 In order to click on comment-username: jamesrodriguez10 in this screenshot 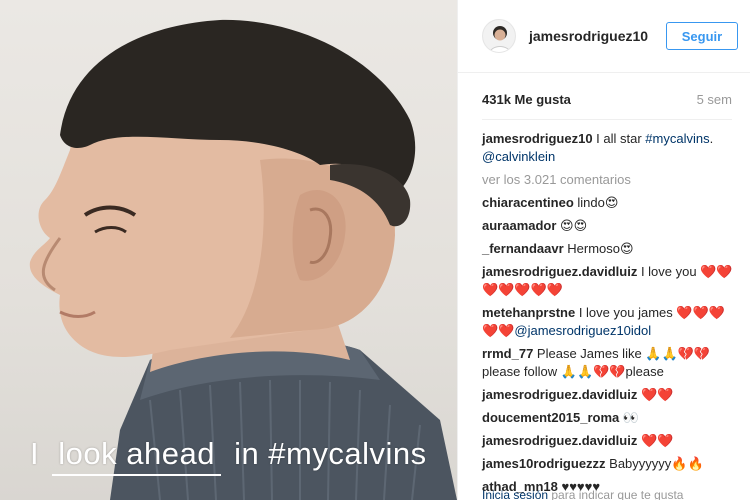, I will do `click(537, 138)`.